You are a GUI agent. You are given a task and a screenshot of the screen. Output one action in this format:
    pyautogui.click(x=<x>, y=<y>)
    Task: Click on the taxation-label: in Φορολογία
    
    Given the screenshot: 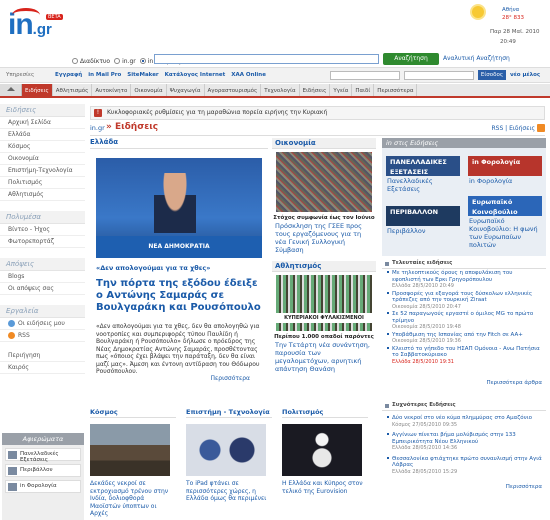 What is the action you would take?
    pyautogui.click(x=491, y=181)
    